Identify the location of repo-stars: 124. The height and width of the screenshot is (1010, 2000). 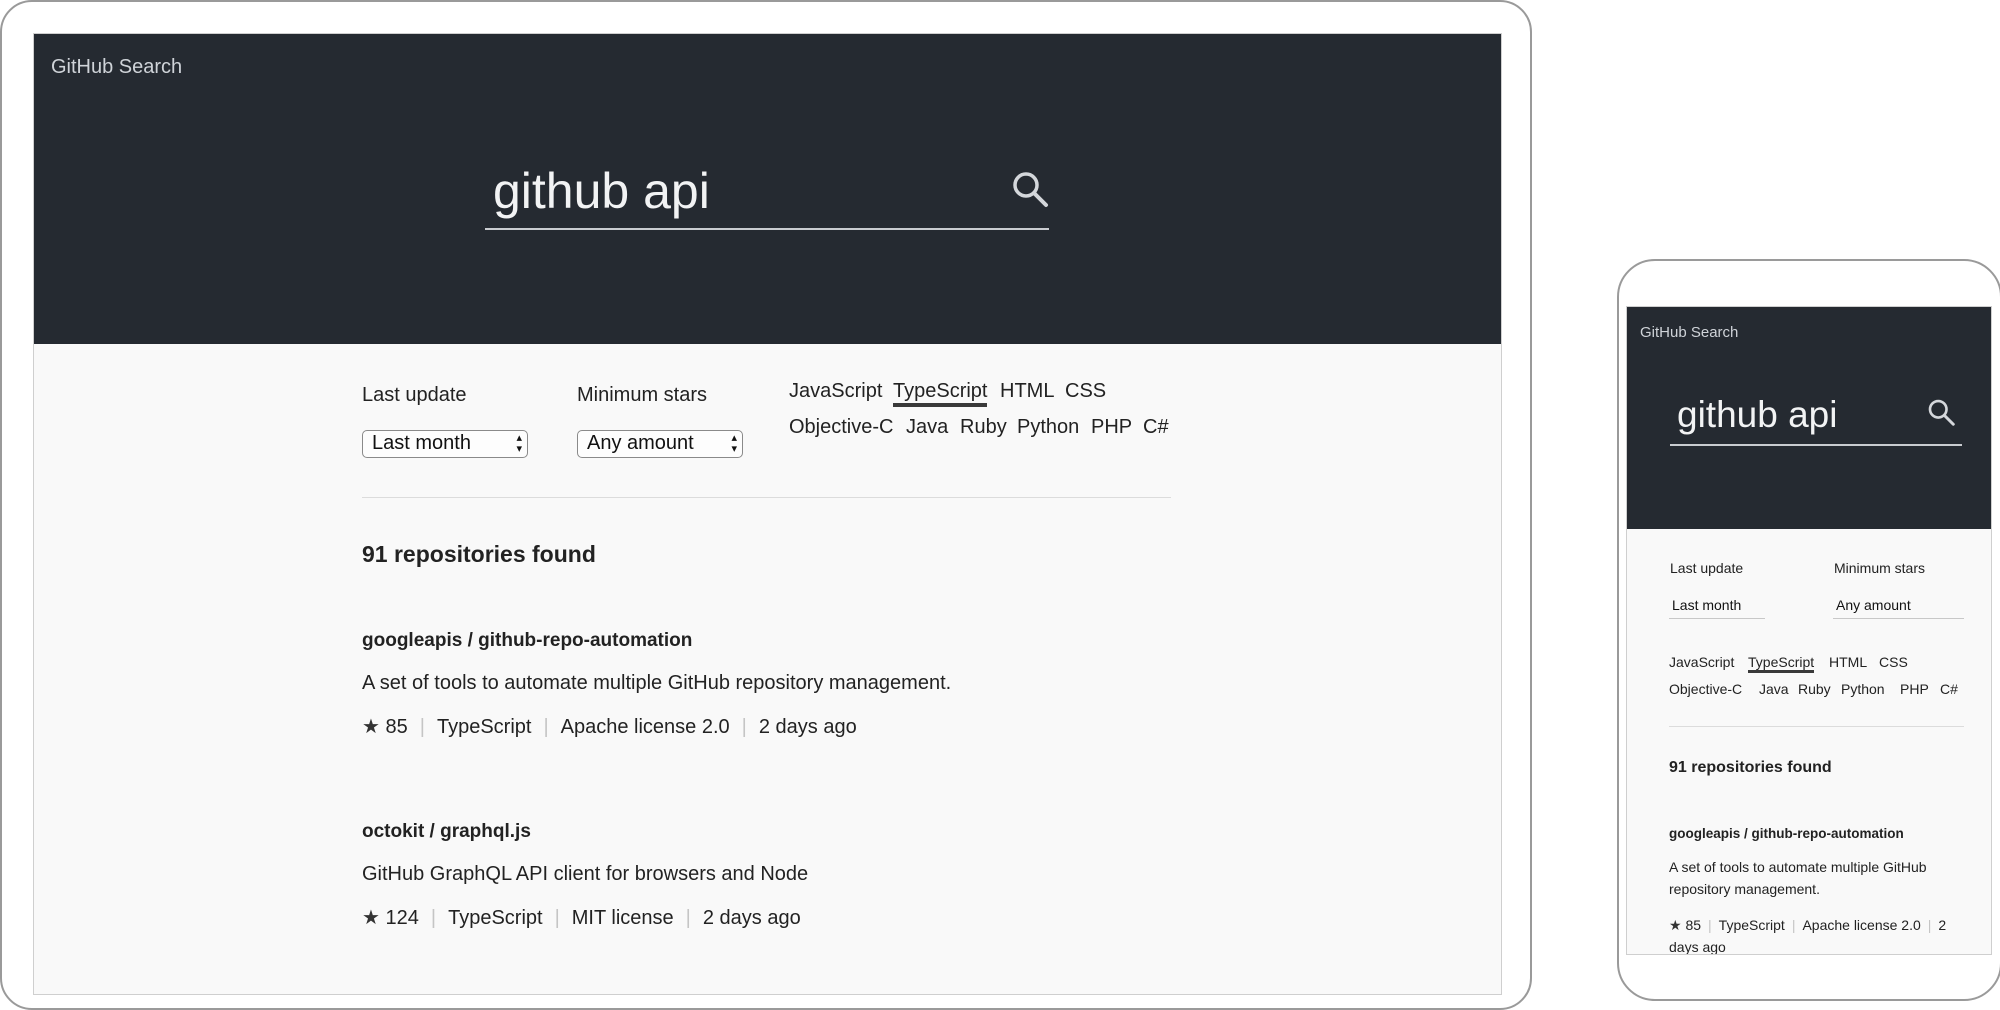
(402, 918).